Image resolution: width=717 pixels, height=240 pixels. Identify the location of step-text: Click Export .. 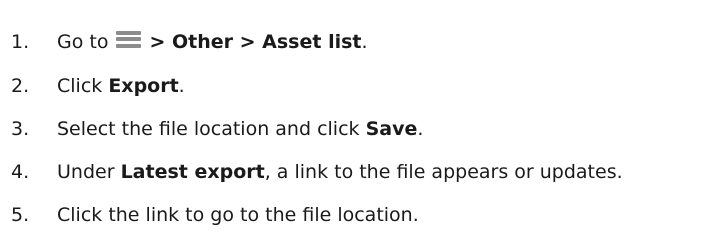
(121, 86).